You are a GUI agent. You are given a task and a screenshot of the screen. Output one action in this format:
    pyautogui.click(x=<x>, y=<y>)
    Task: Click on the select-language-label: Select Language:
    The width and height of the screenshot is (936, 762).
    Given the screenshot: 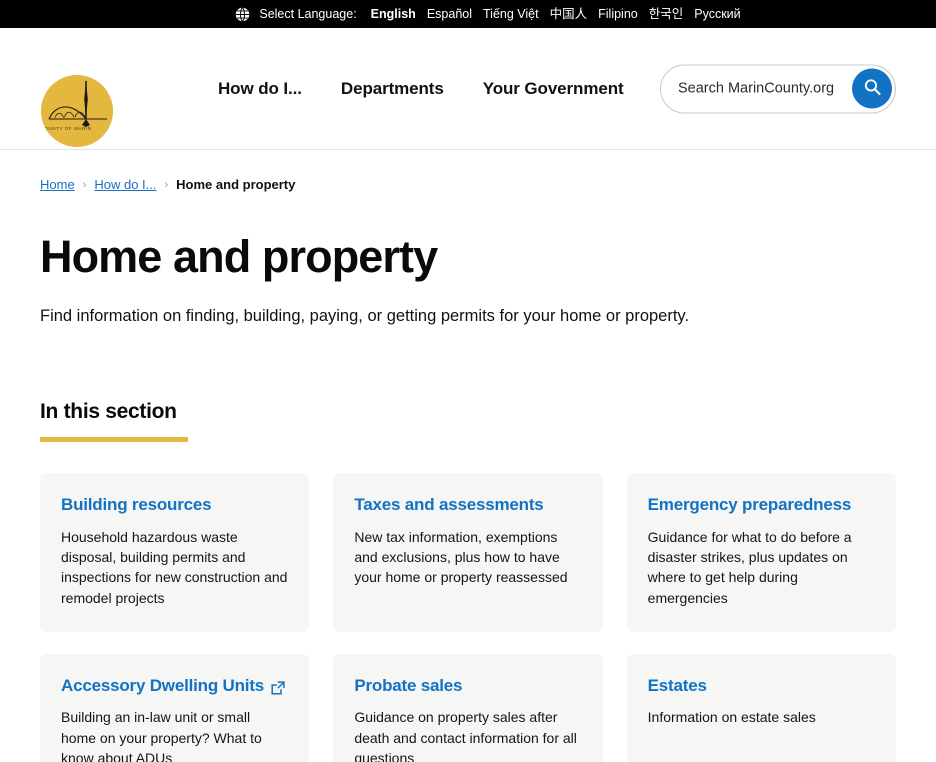 What is the action you would take?
    pyautogui.click(x=308, y=13)
    